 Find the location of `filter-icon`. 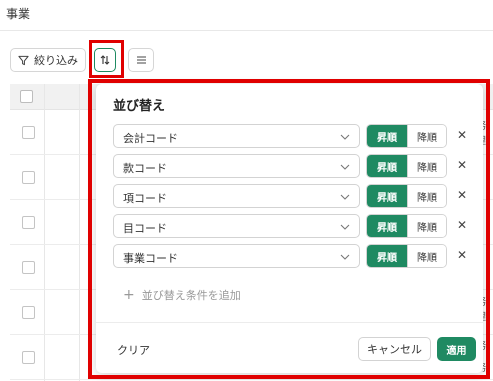

filter-icon is located at coordinates (23, 60).